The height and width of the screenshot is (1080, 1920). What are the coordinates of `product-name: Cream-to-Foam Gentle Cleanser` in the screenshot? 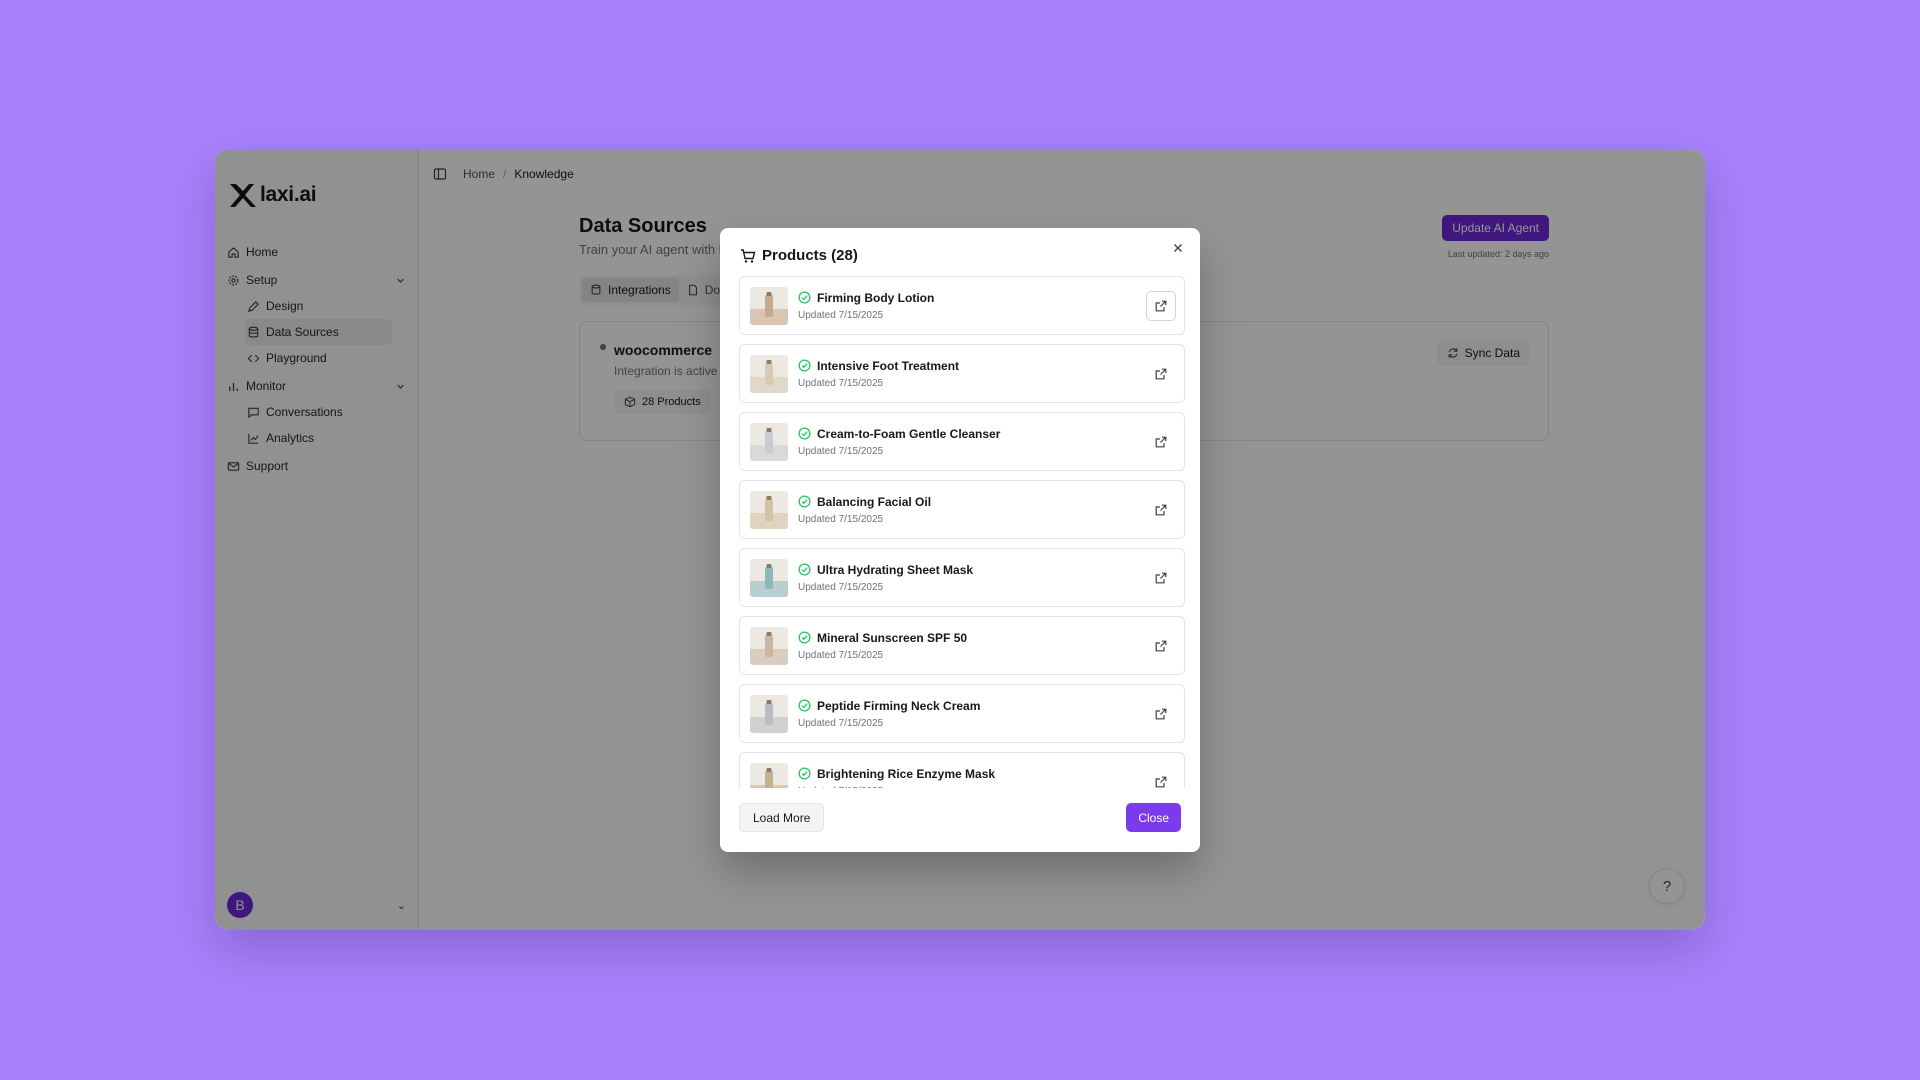 It's located at (909, 433).